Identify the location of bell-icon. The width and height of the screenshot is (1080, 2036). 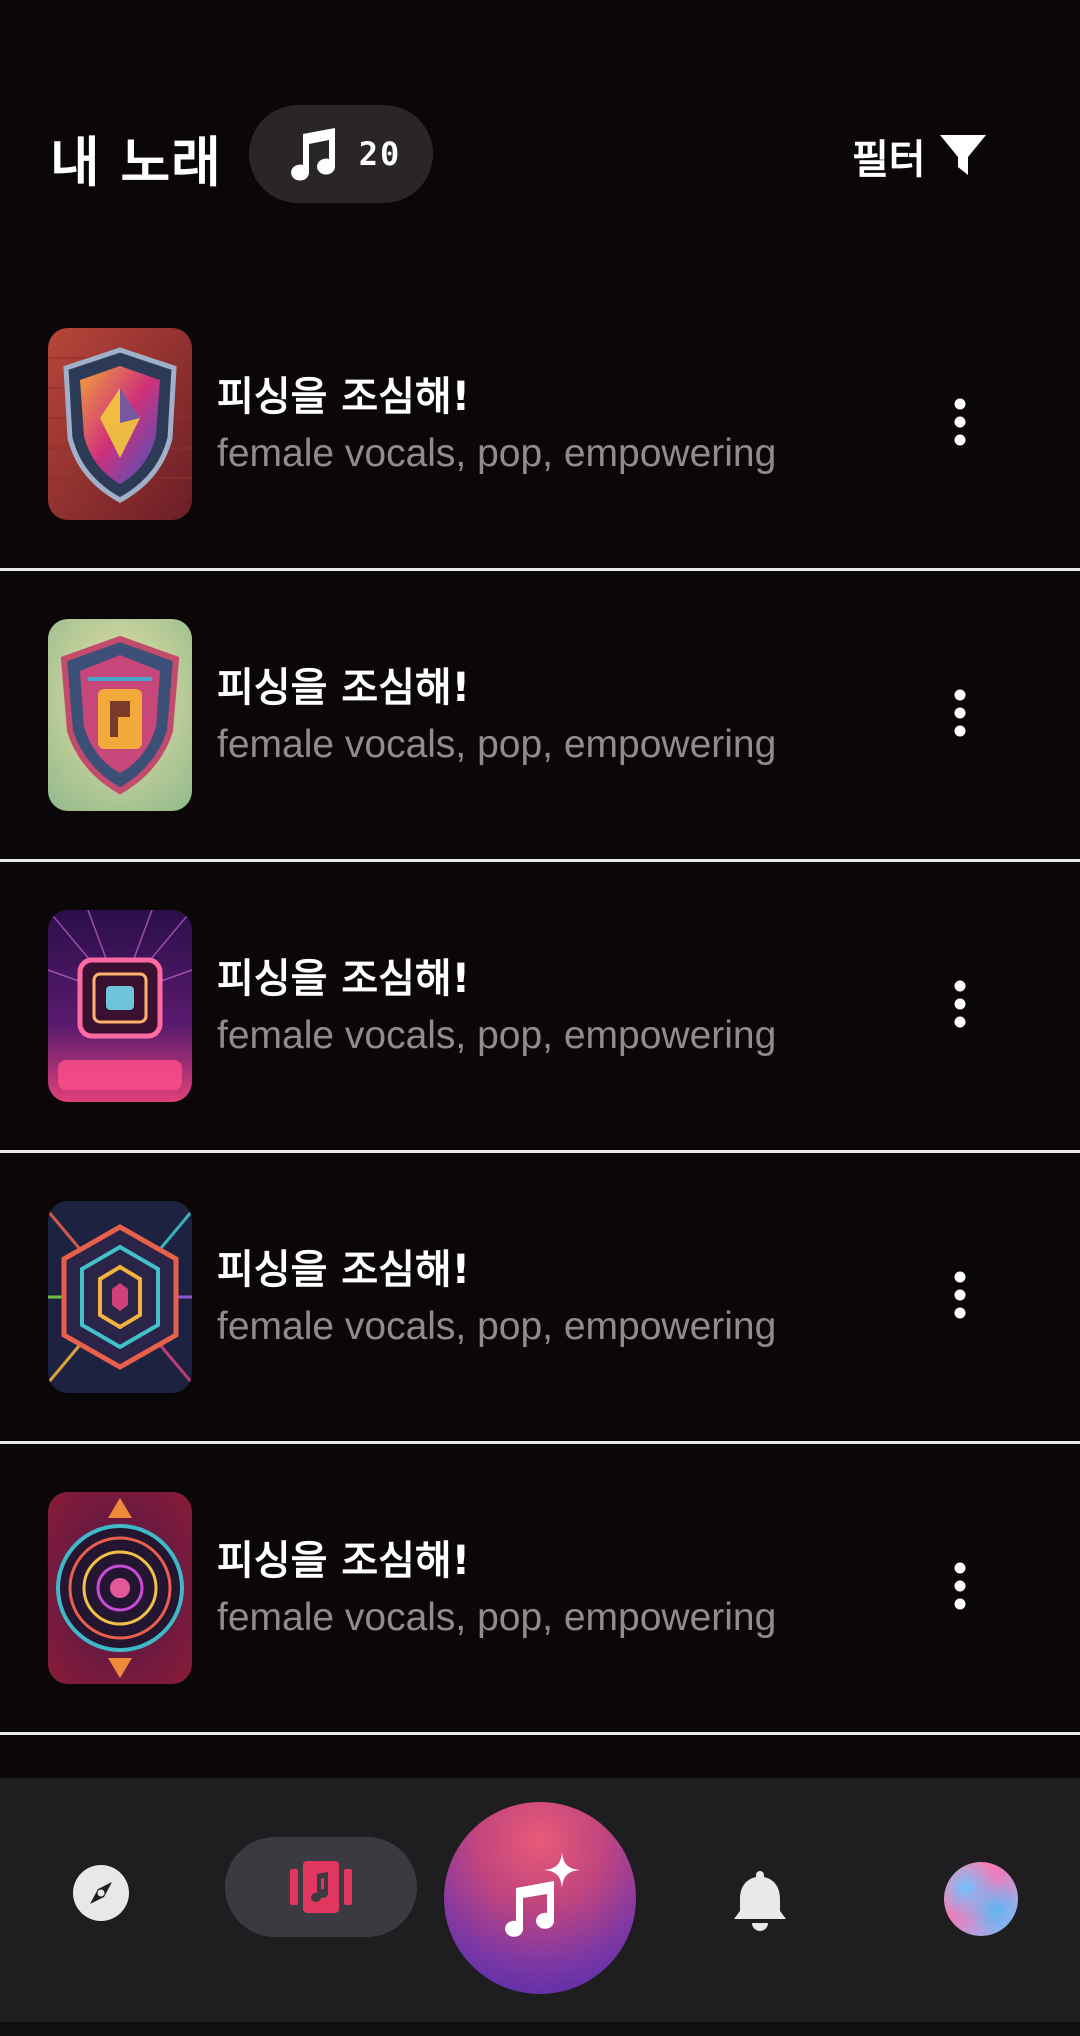
(760, 1901).